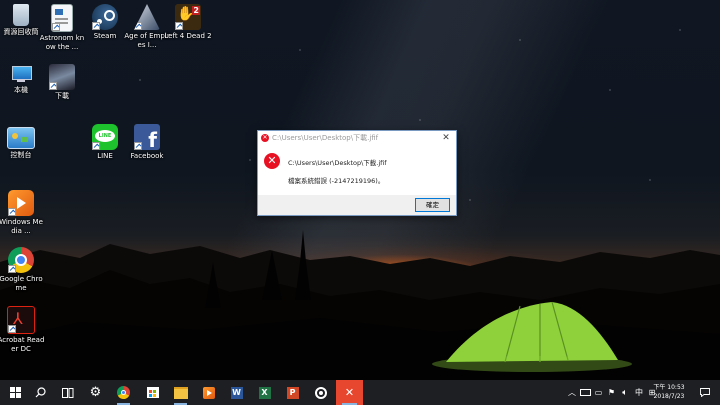 This screenshot has width=720, height=405. What do you see at coordinates (336, 181) in the screenshot?
I see `dialog-error-message: 檔案系統錯誤 (-2147219196)。` at bounding box center [336, 181].